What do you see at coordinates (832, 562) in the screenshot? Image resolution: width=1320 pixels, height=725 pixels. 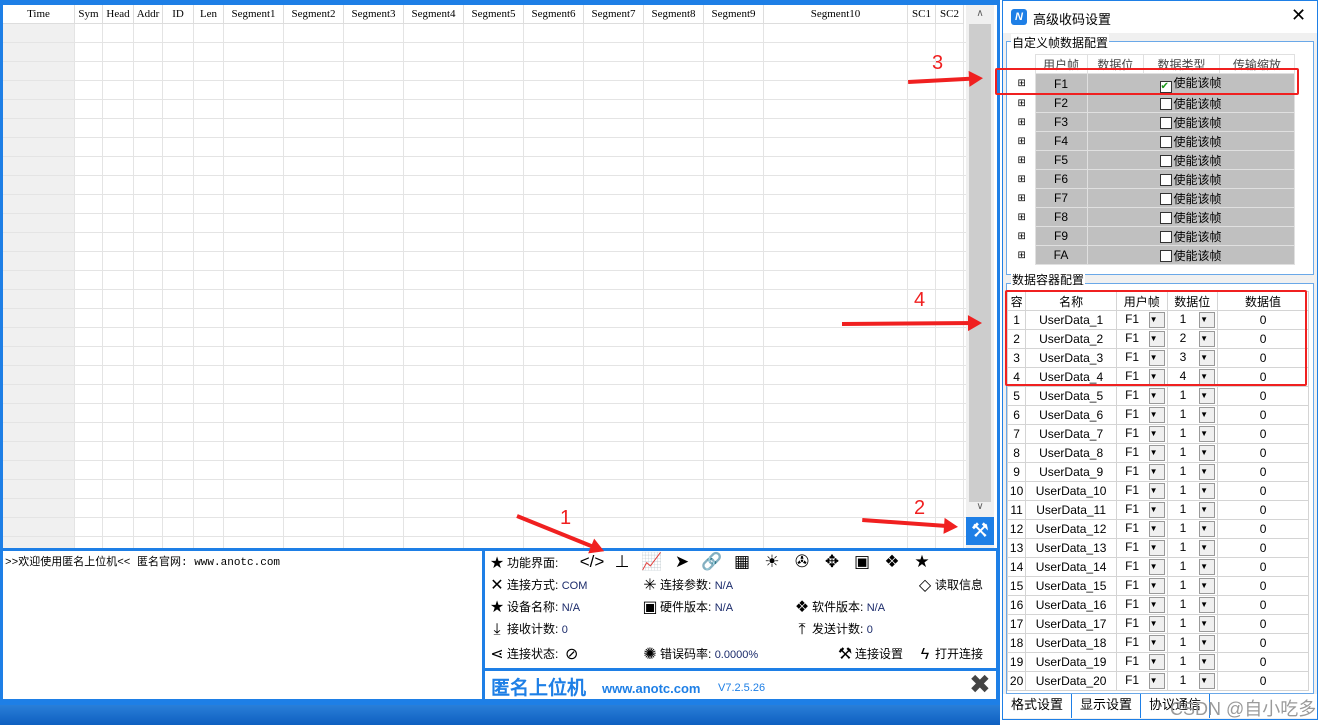 I see `move-icon: ✥` at bounding box center [832, 562].